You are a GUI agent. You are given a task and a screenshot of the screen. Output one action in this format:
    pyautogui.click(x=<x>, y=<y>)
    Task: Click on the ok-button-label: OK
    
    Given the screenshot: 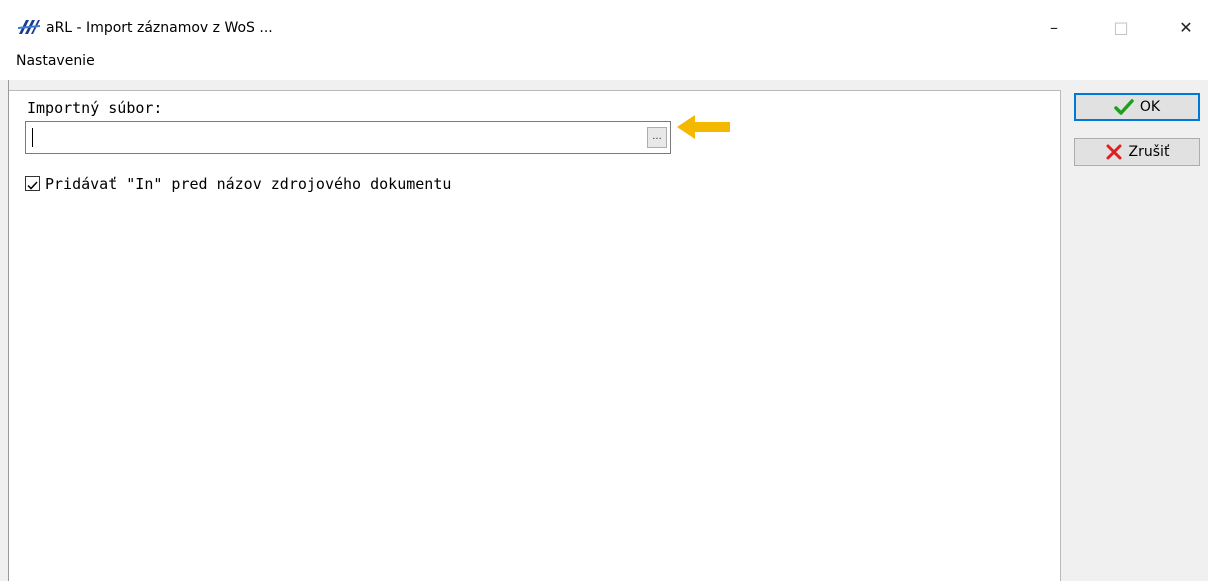 What is the action you would take?
    pyautogui.click(x=1150, y=107)
    